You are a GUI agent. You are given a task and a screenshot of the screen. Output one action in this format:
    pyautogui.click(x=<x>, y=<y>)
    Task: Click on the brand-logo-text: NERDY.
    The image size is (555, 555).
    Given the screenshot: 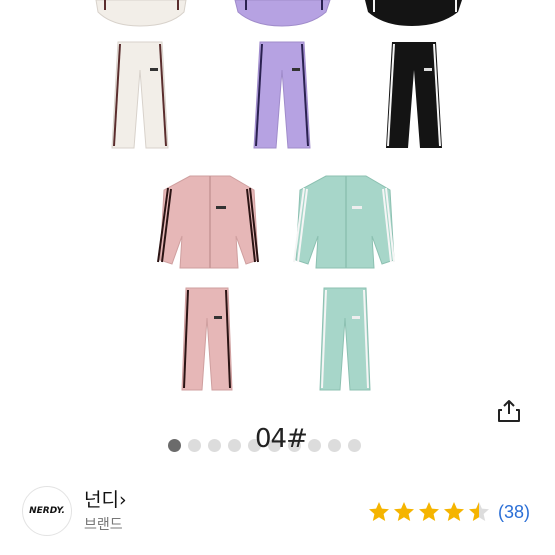 What is the action you would take?
    pyautogui.click(x=47, y=511)
    